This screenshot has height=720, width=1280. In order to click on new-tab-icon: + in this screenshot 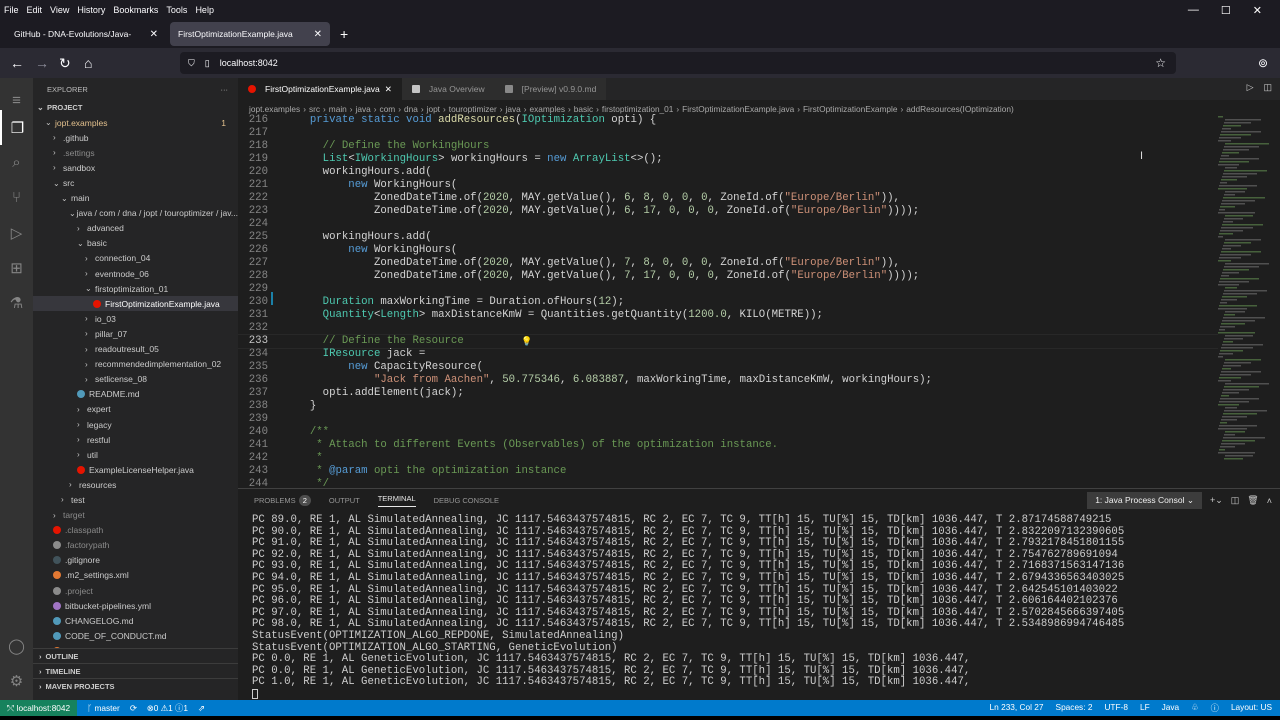, I will do `click(344, 34)`.